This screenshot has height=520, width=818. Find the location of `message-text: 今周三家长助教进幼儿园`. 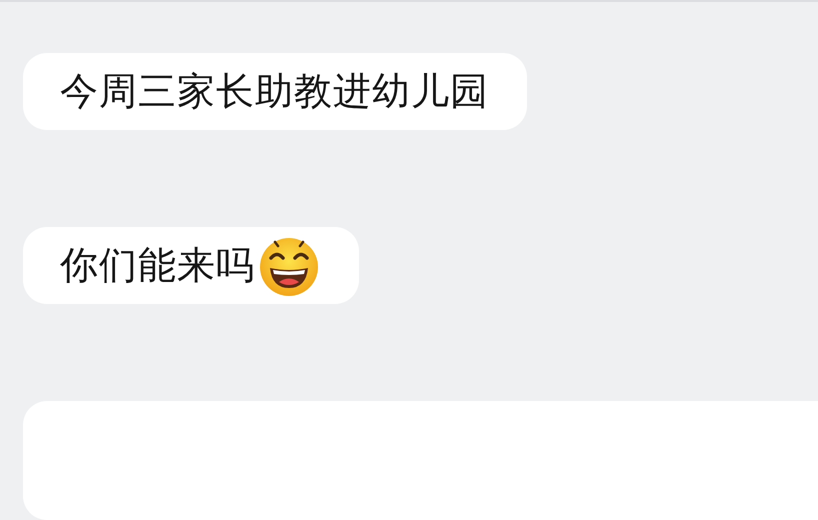

message-text: 今周三家长助教进幼儿园 is located at coordinates (274, 91).